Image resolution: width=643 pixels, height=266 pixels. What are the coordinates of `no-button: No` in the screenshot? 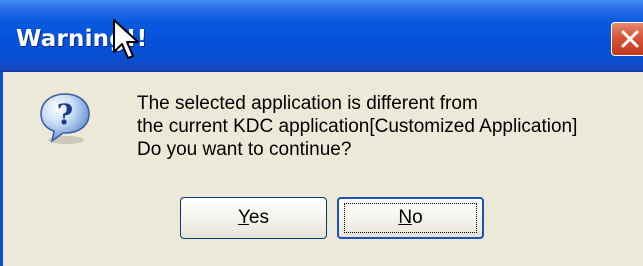 It's located at (410, 218).